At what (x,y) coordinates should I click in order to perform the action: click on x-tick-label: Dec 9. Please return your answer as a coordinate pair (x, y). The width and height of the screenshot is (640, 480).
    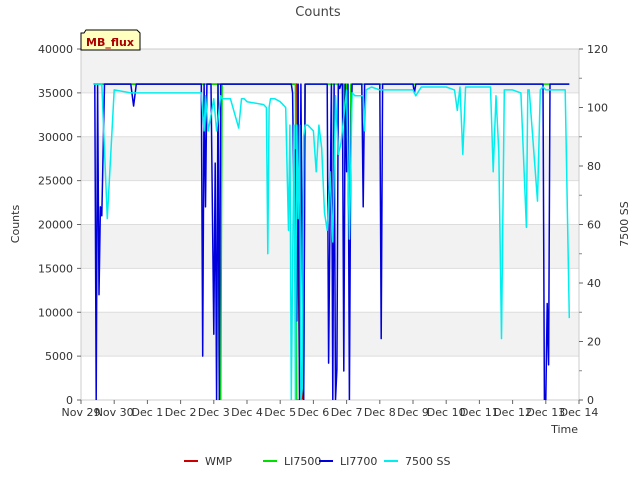
    Looking at the image, I should click on (413, 412).